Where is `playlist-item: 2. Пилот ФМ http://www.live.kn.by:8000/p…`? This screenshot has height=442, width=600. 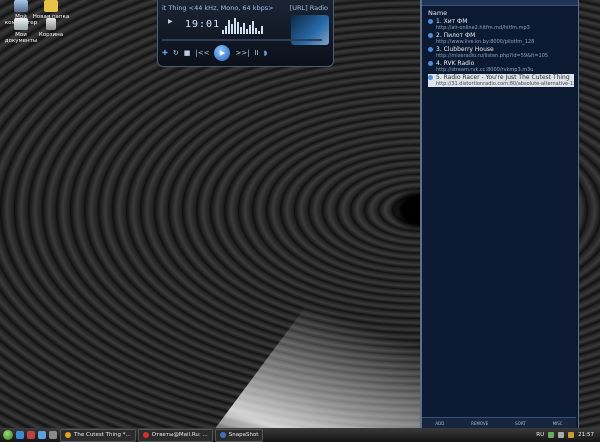
playlist-item: 2. Пилот ФМ http://www.live.kn.by:8000/p… is located at coordinates (501, 38).